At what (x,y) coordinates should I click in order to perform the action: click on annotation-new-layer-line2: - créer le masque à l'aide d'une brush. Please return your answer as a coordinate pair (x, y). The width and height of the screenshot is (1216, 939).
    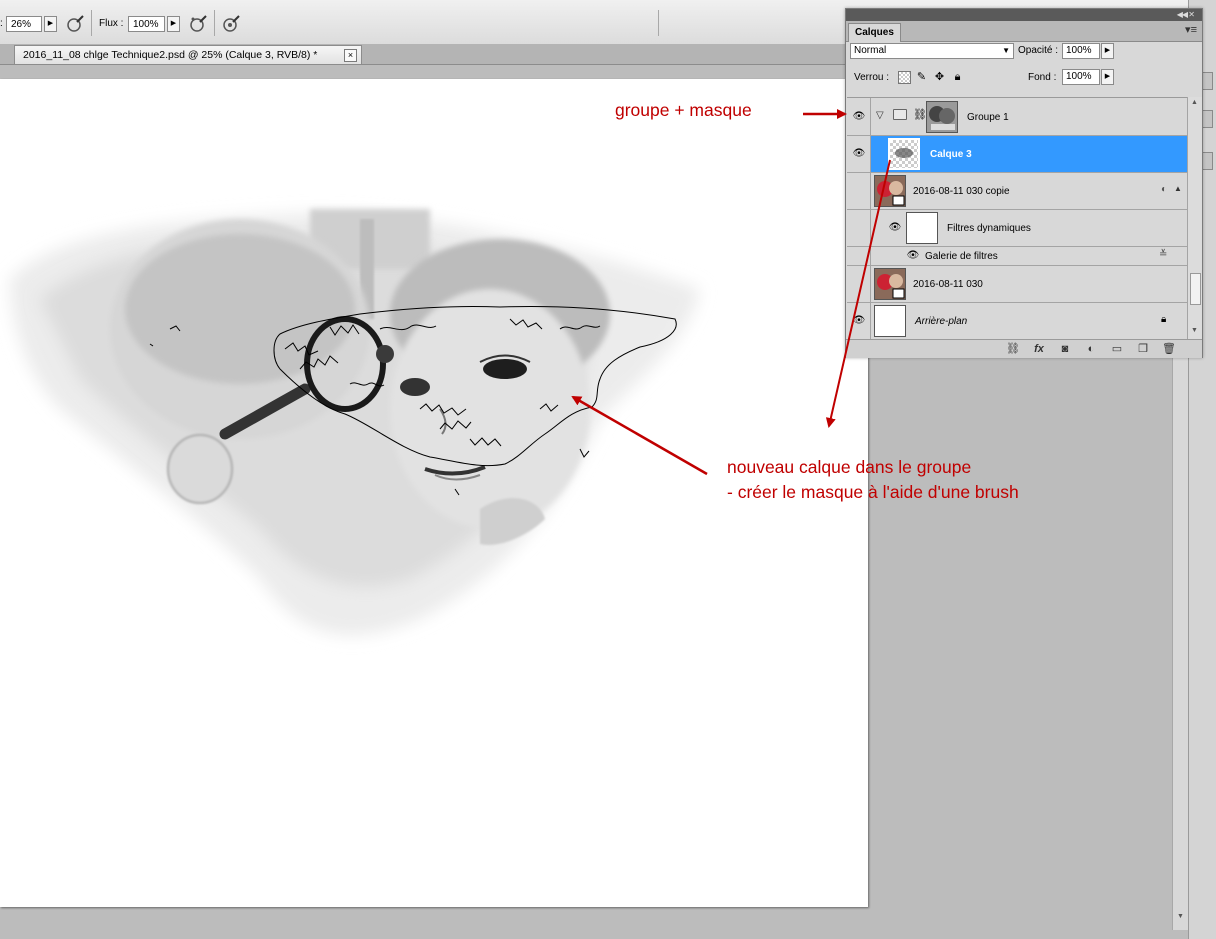
    Looking at the image, I should click on (873, 492).